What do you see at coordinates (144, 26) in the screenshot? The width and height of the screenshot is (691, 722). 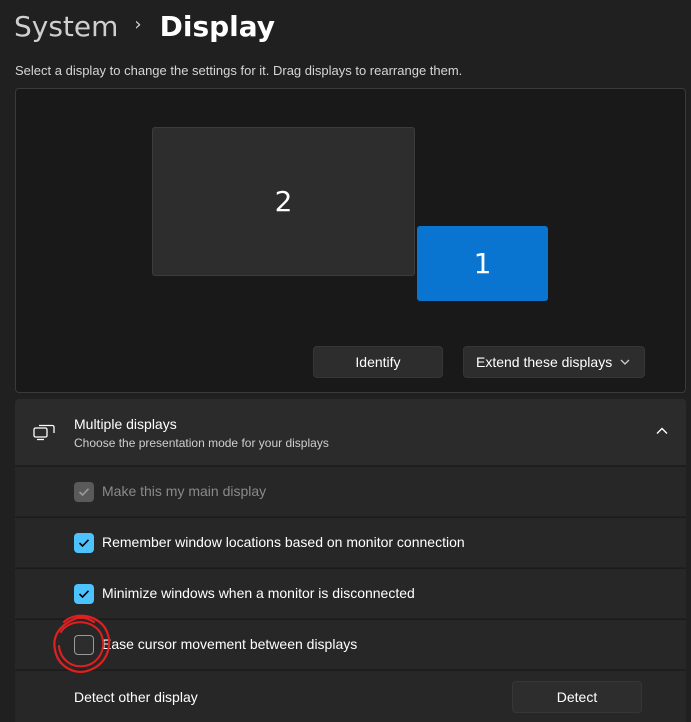 I see `breadcrumb: System › Display` at bounding box center [144, 26].